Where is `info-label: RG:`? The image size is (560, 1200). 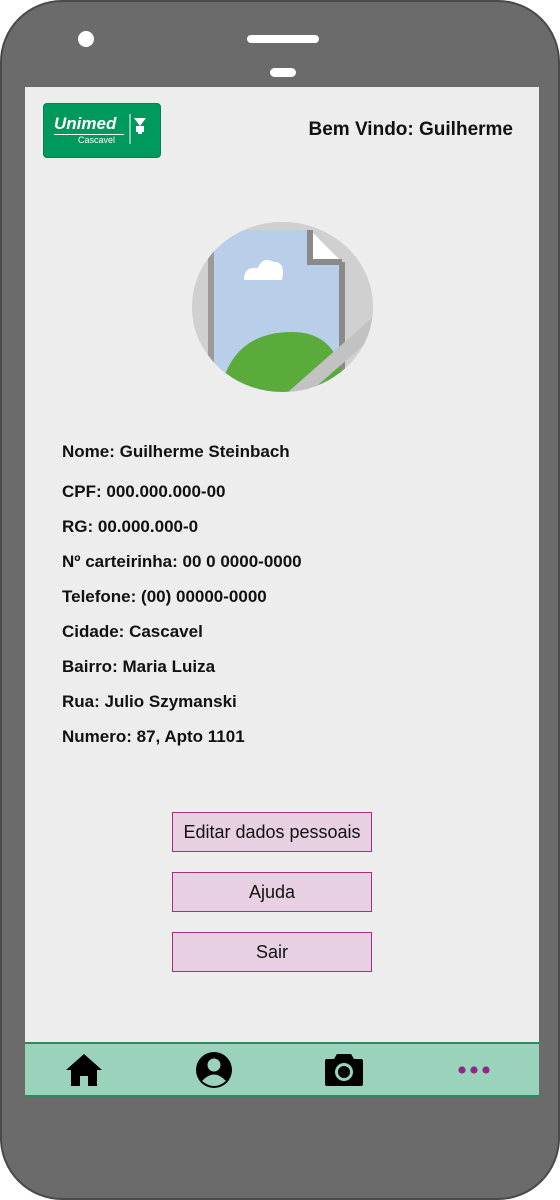
info-label: RG: is located at coordinates (80, 526).